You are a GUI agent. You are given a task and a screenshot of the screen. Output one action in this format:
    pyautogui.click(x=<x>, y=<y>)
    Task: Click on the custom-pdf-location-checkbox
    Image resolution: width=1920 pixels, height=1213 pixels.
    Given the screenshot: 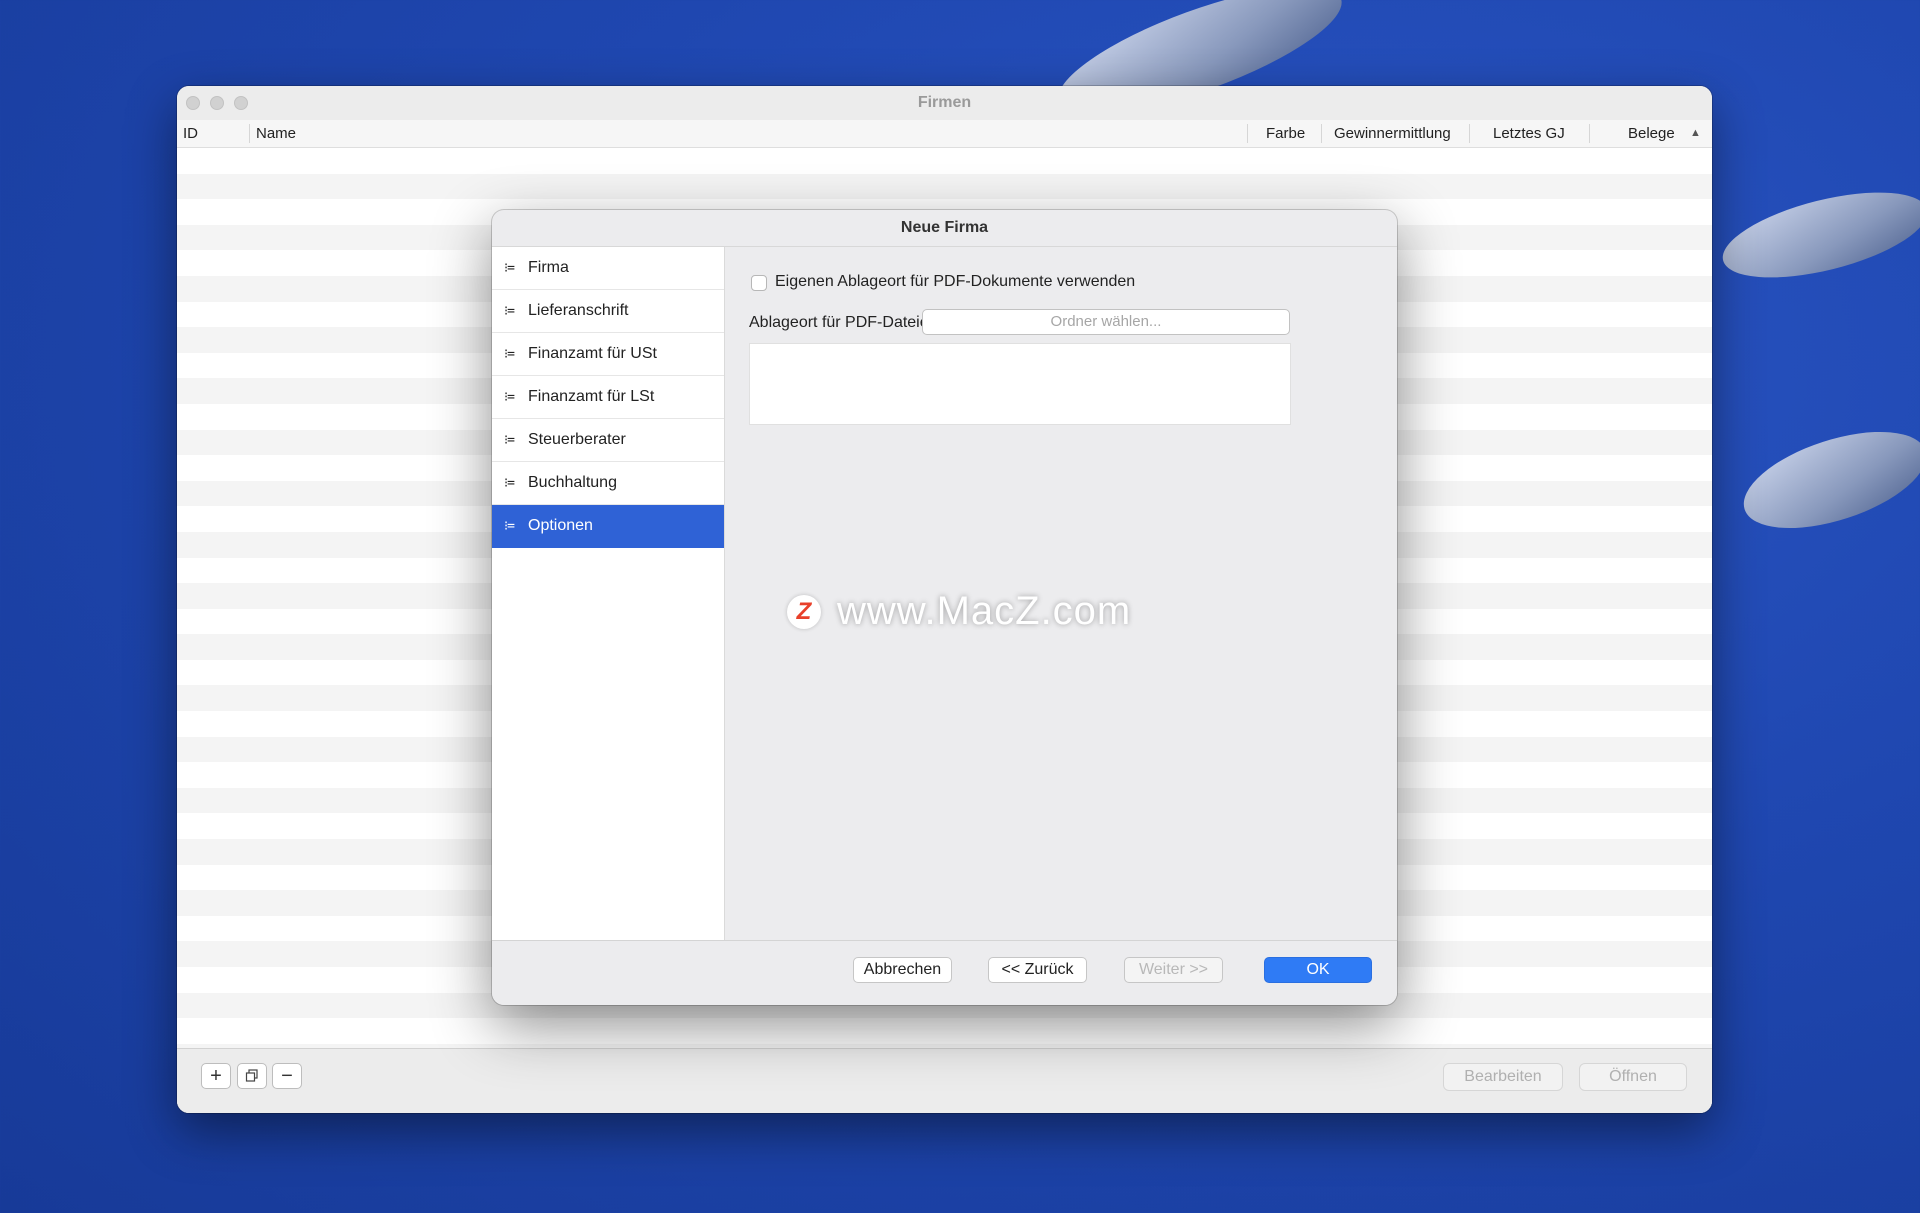 What is the action you would take?
    pyautogui.click(x=759, y=283)
    